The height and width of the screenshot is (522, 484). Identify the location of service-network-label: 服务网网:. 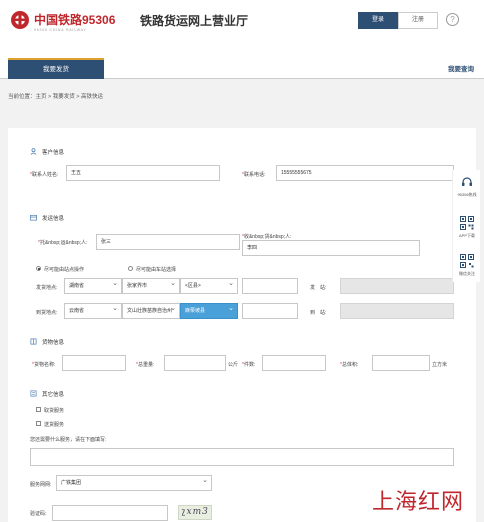
(41, 485).